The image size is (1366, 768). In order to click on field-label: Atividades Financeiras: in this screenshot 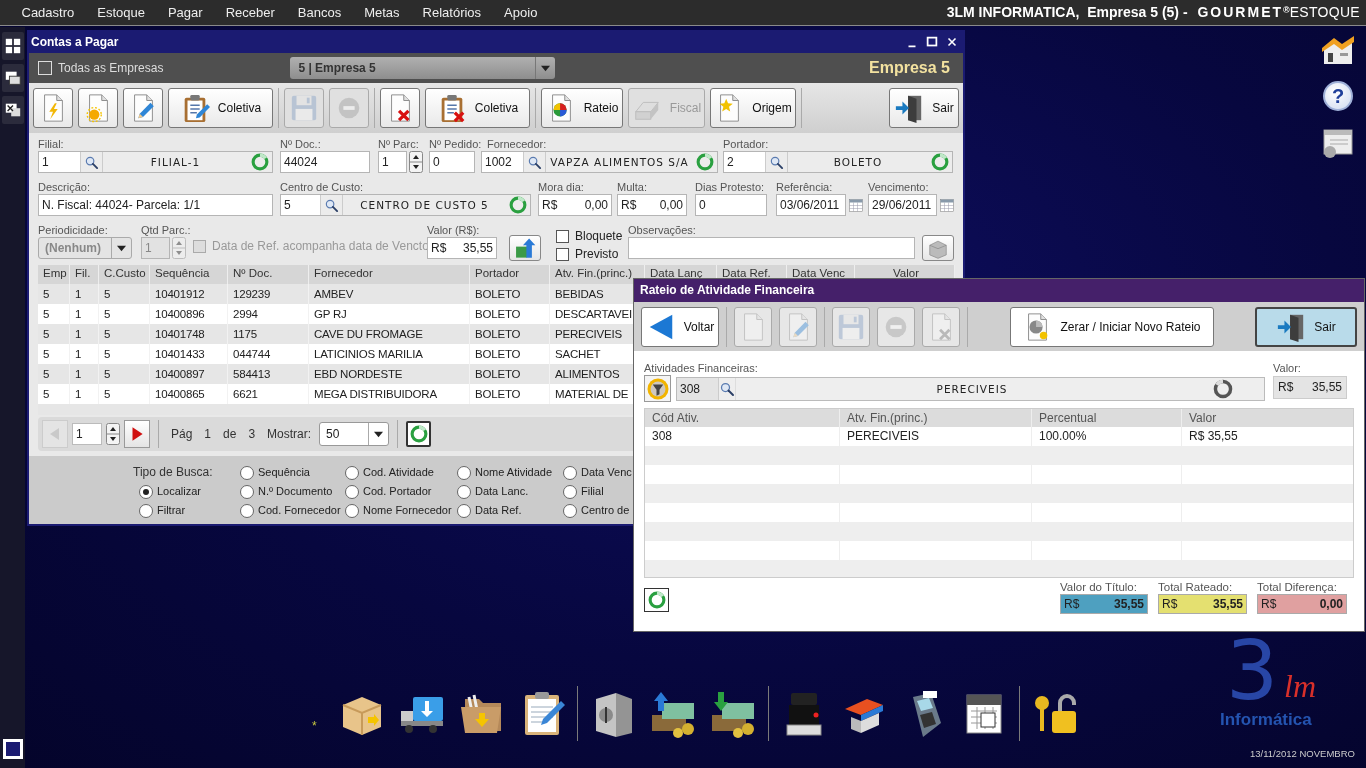, I will do `click(701, 368)`.